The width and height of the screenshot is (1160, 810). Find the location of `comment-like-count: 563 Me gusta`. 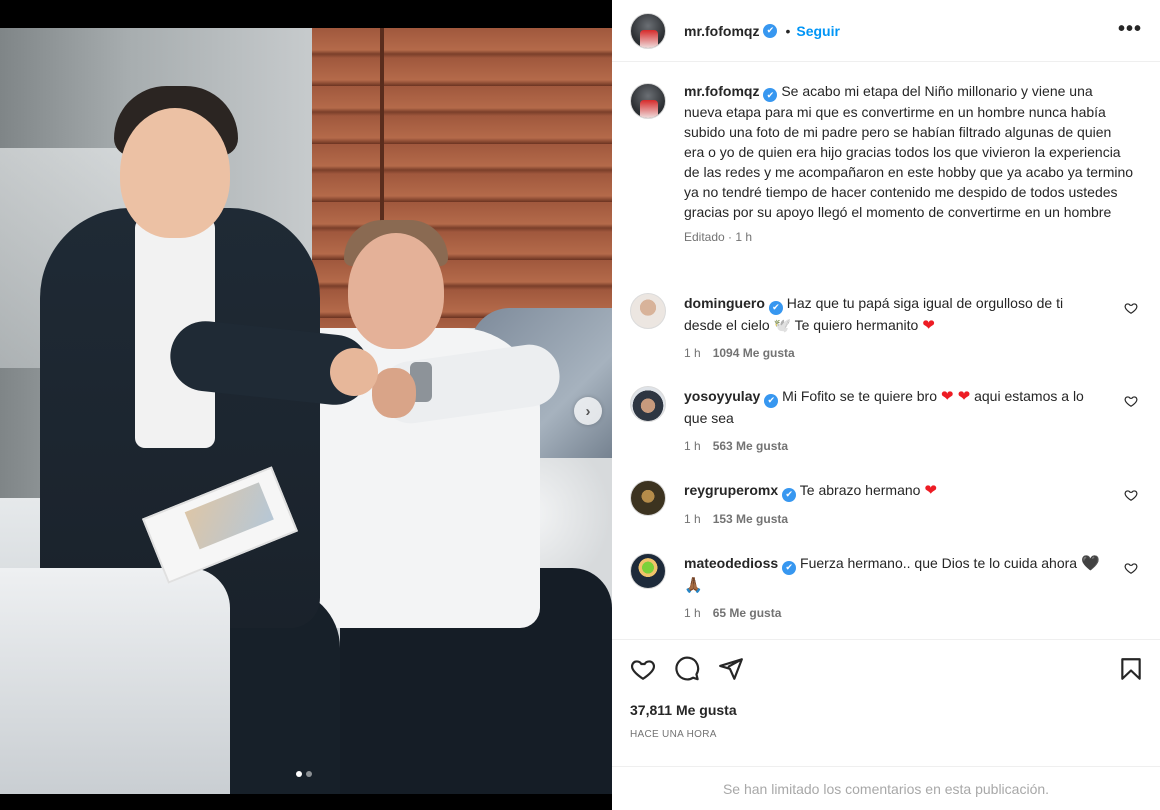

comment-like-count: 563 Me gusta is located at coordinates (750, 446).